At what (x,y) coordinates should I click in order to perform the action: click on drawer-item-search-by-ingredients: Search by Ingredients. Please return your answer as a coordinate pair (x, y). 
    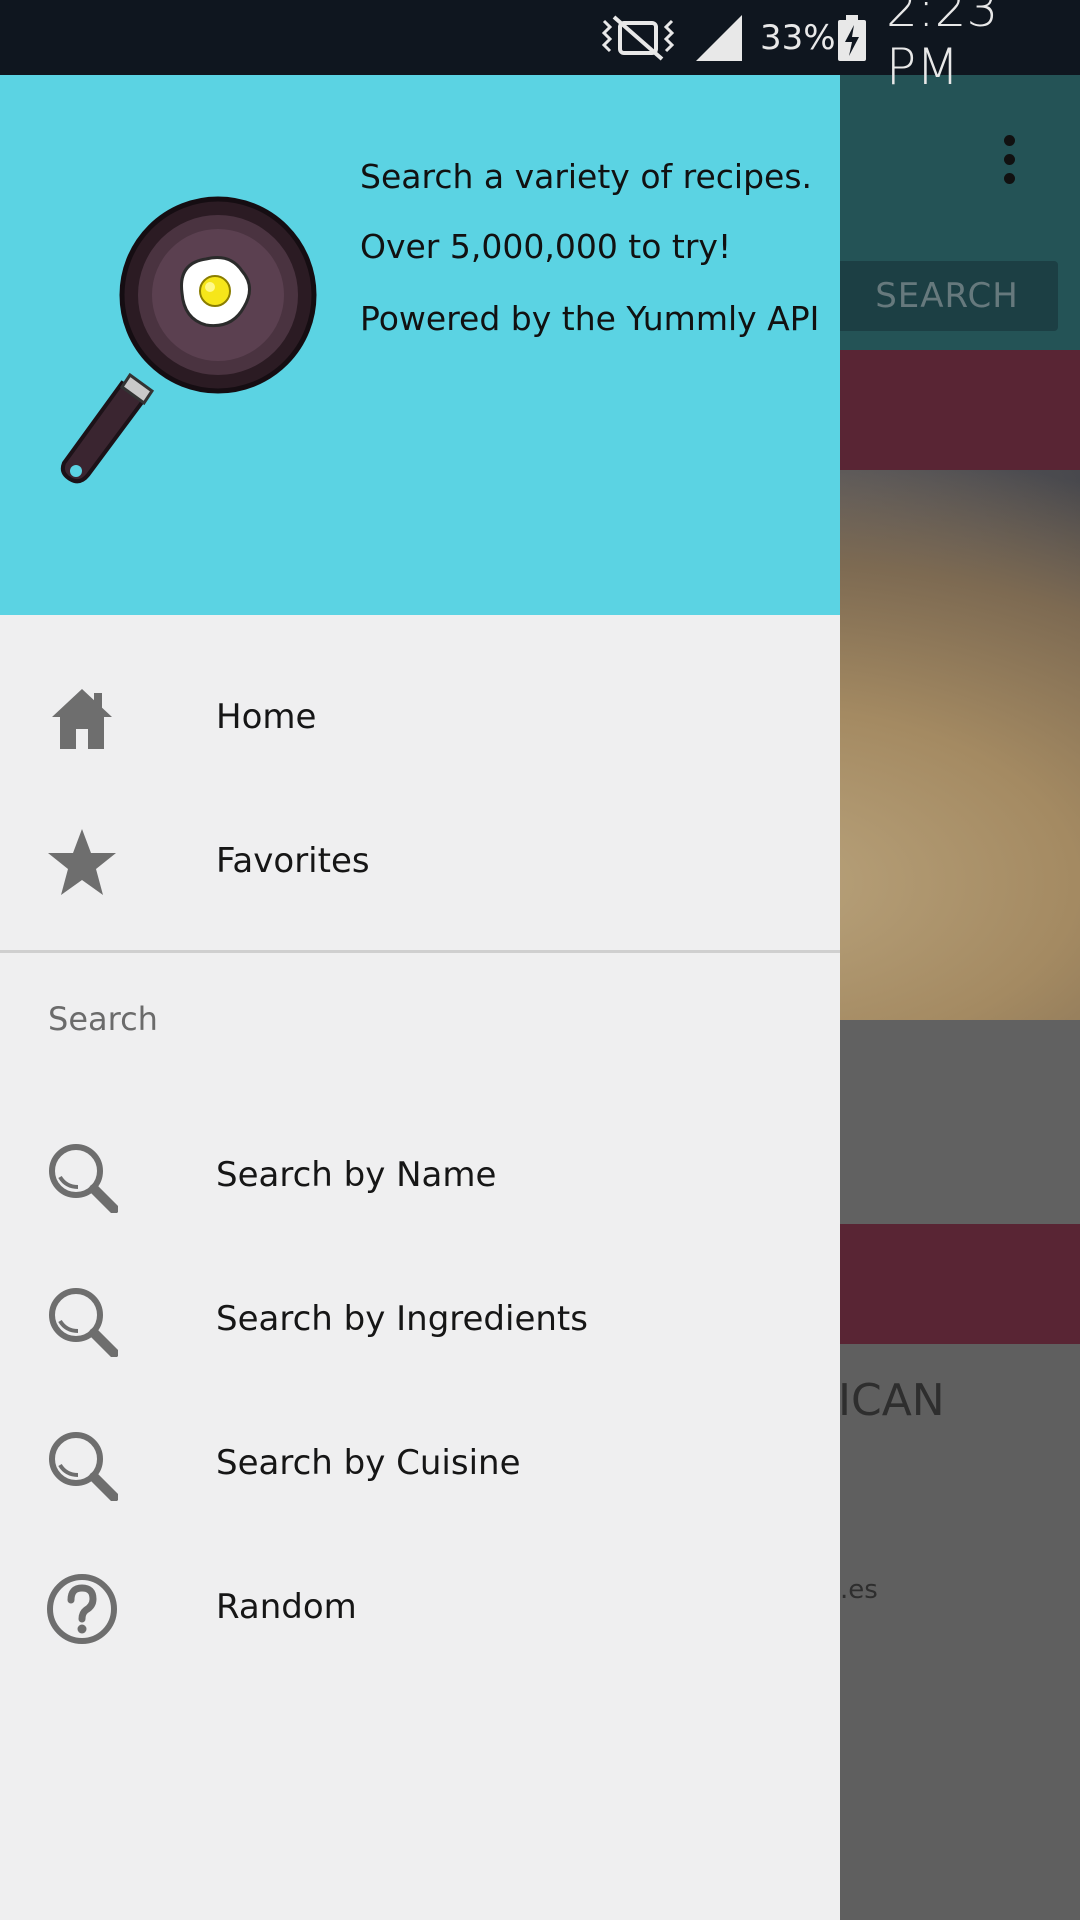
    Looking at the image, I should click on (420, 1319).